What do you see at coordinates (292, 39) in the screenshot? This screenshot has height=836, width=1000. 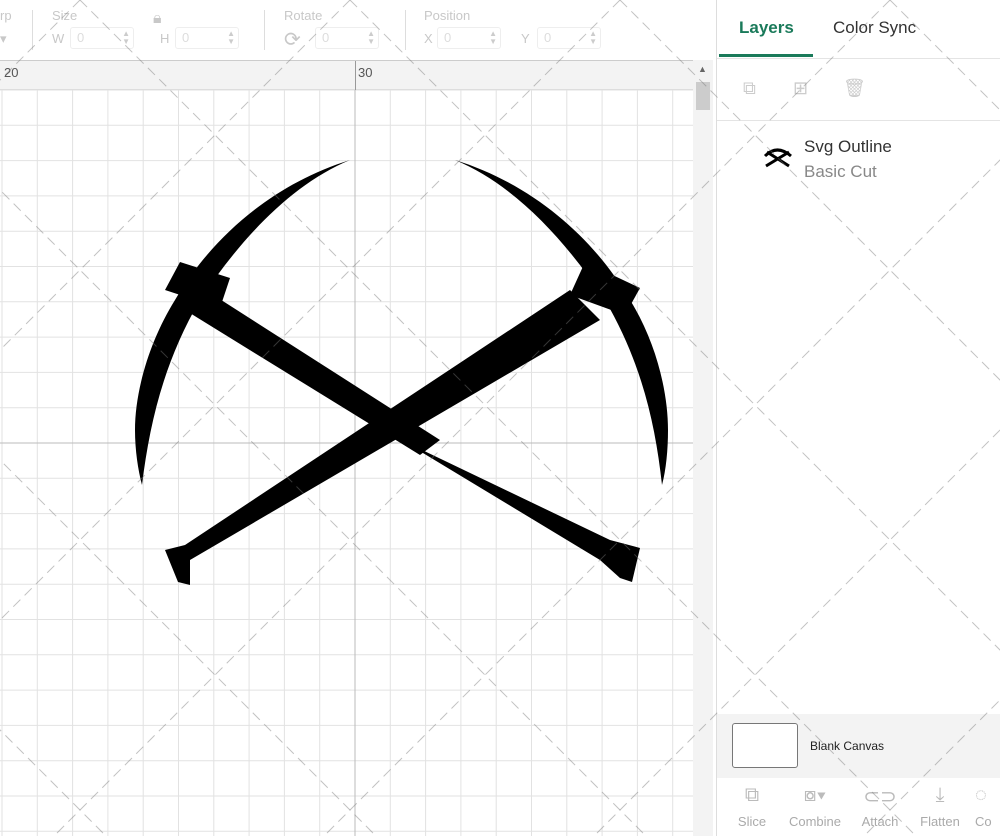 I see `rotate-icon: ⟳` at bounding box center [292, 39].